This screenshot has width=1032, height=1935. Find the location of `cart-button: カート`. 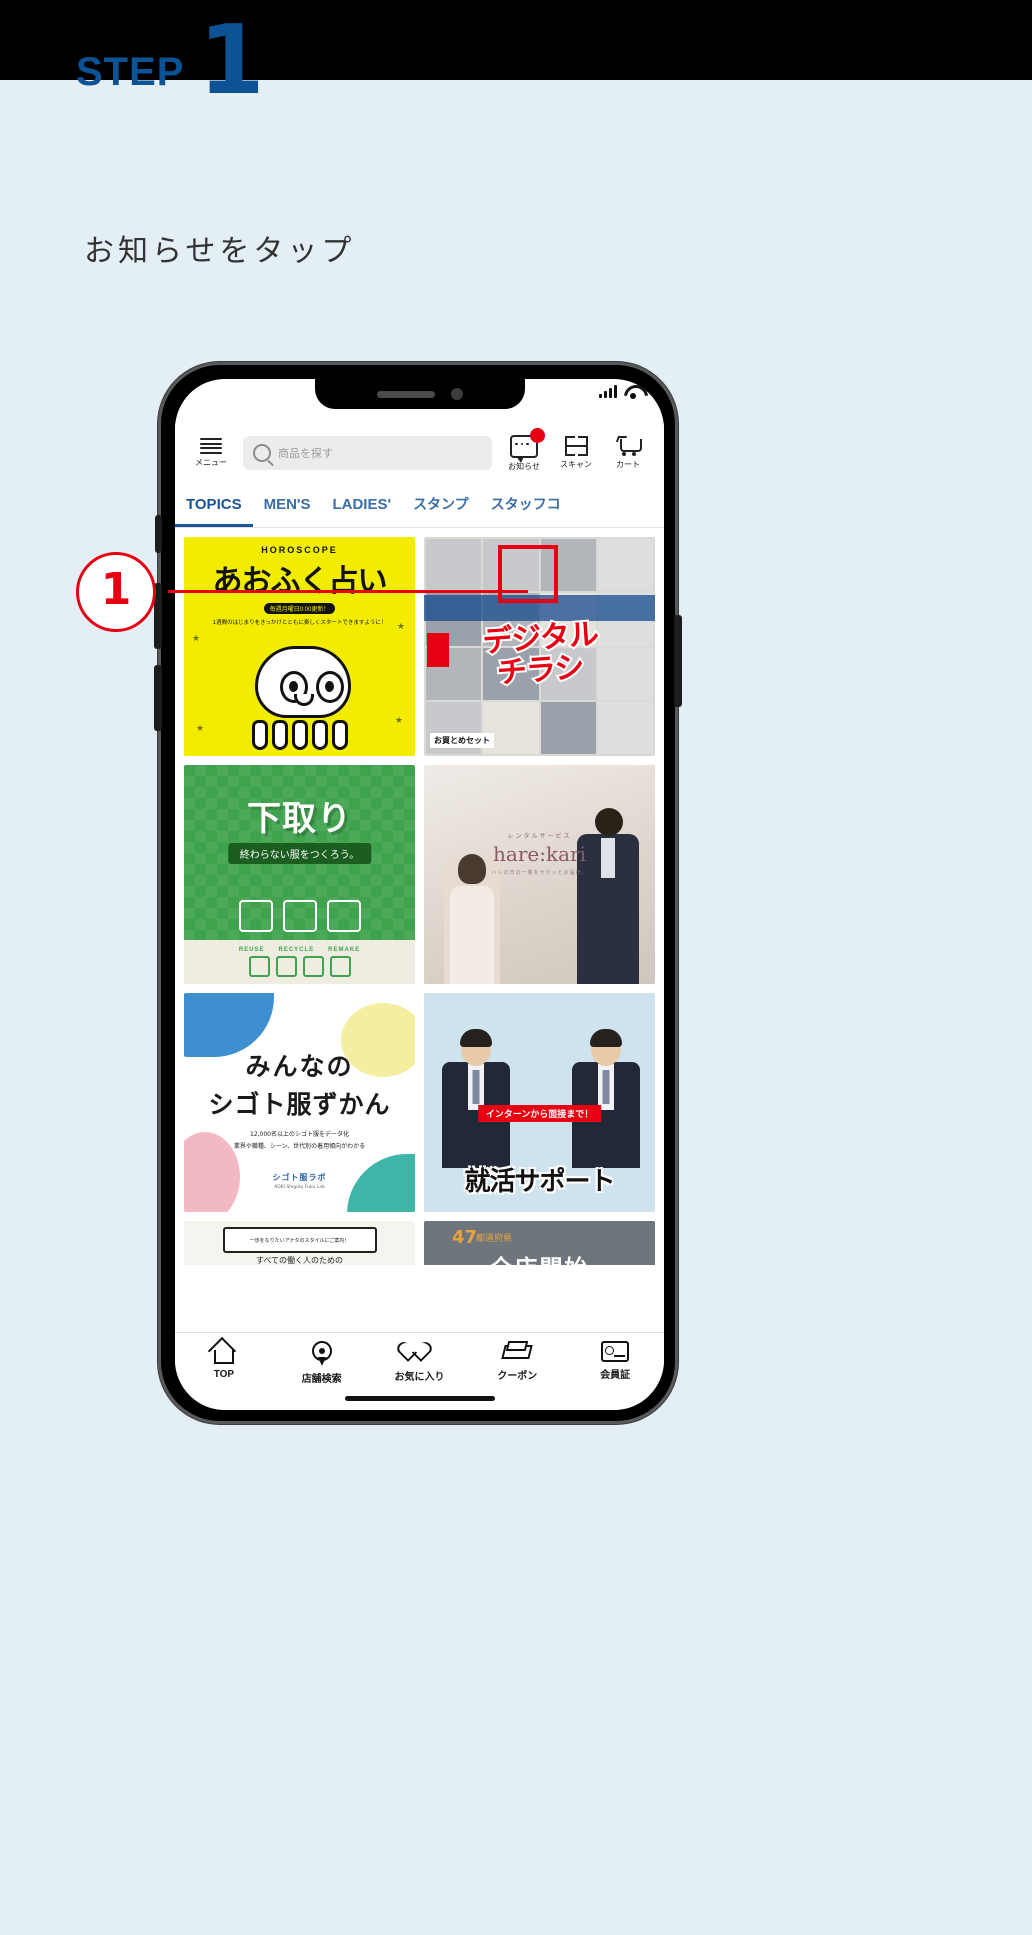

cart-button: カート is located at coordinates (628, 453).